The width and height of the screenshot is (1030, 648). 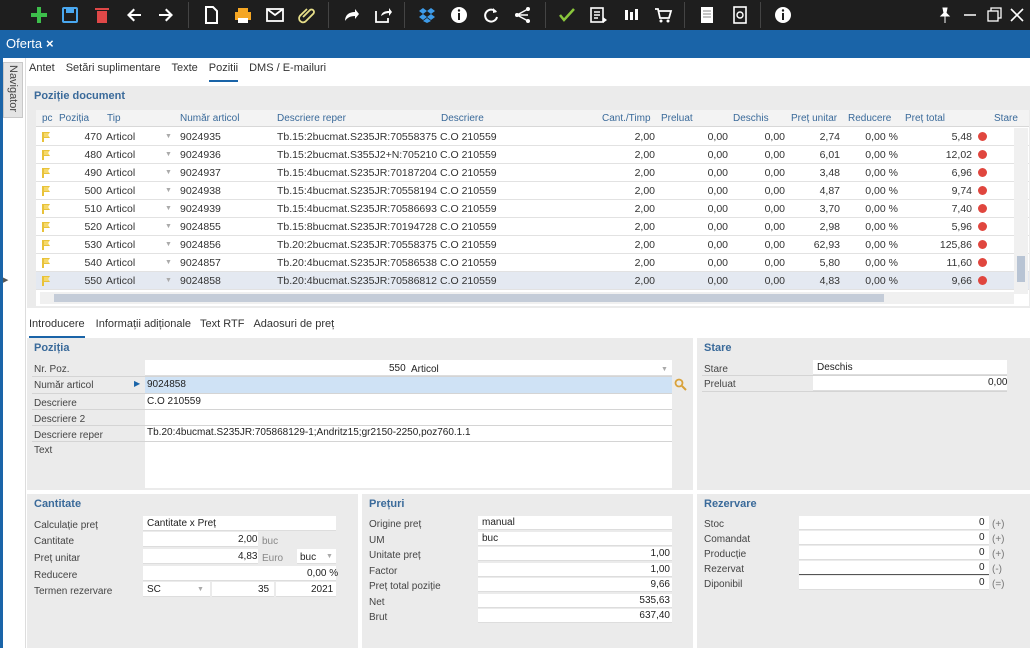 What do you see at coordinates (113, 72) in the screenshot?
I see `tab-setari-suplimentare: Setări suplimentare` at bounding box center [113, 72].